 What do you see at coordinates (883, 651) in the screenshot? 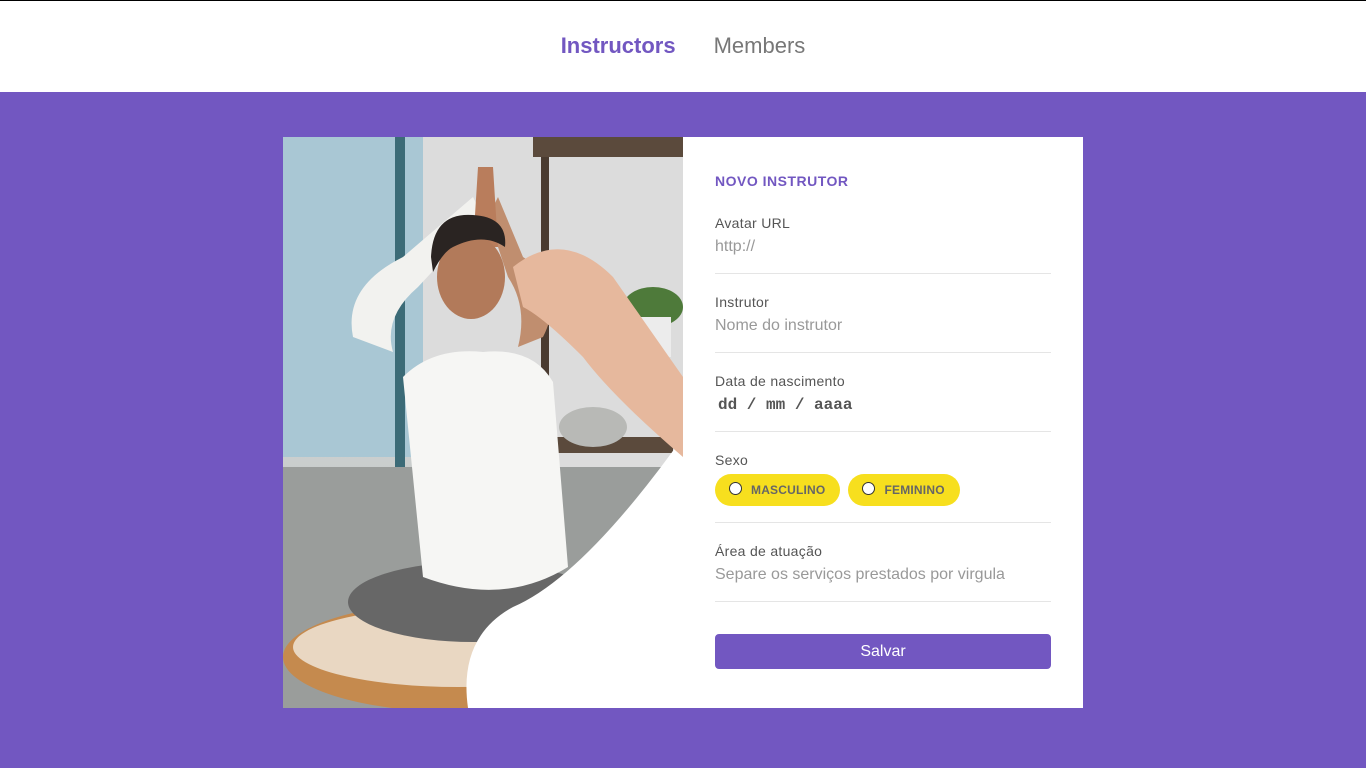
I see `save-button: Salvar` at bounding box center [883, 651].